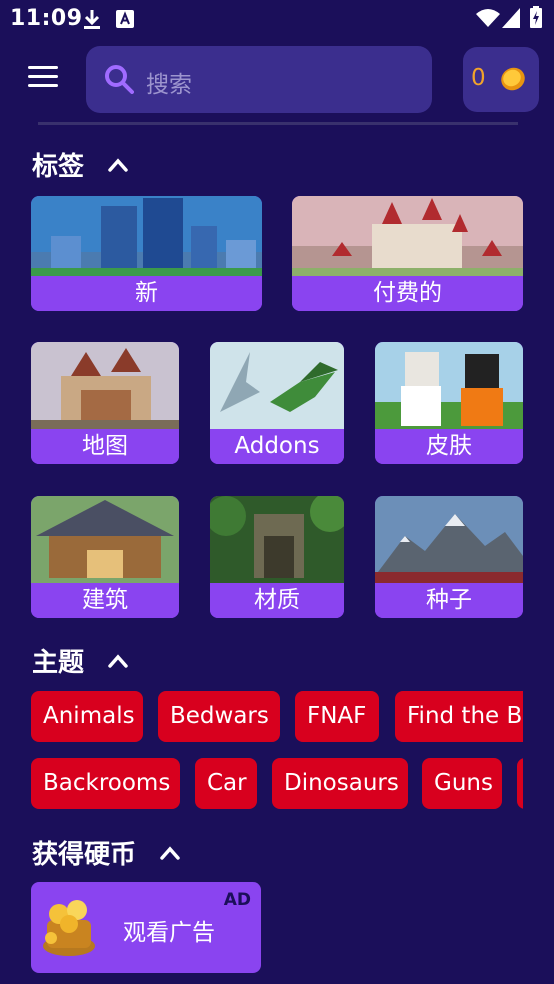 This screenshot has height=984, width=554. I want to click on search-icon, so click(119, 79).